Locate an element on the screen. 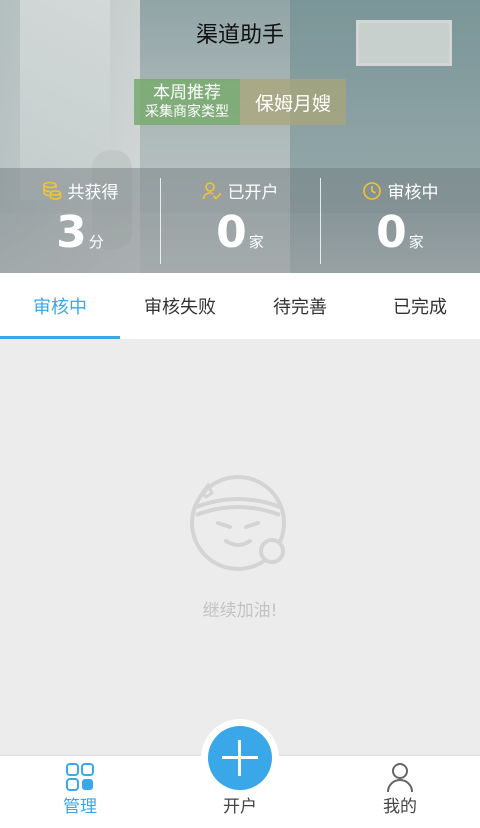 The image size is (480, 828). tabbar-mine-label: 我的 is located at coordinates (400, 807).